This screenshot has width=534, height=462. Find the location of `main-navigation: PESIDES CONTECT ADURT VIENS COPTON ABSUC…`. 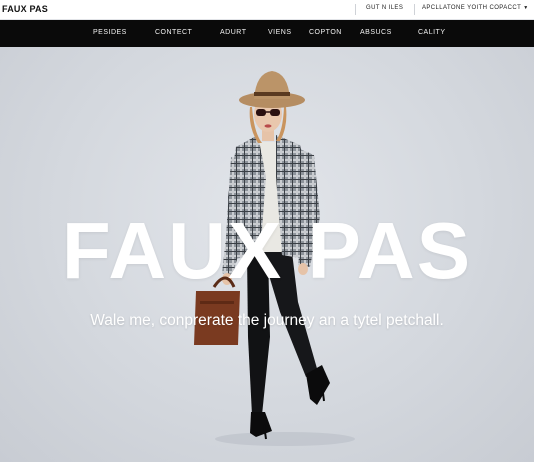

main-navigation: PESIDES CONTECT ADURT VIENS COPTON ABSUC… is located at coordinates (267, 33).